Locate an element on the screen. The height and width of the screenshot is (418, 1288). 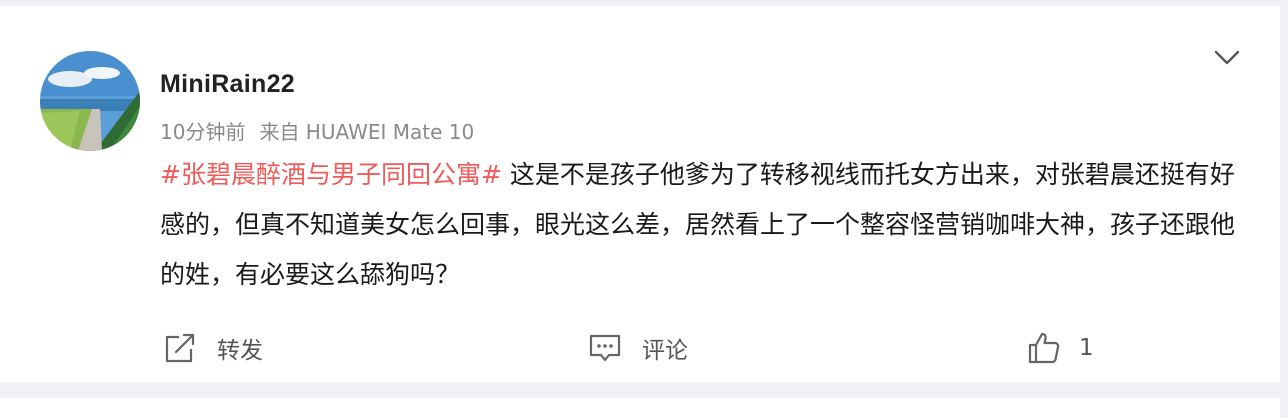
repost-label: 转发 is located at coordinates (240, 351).